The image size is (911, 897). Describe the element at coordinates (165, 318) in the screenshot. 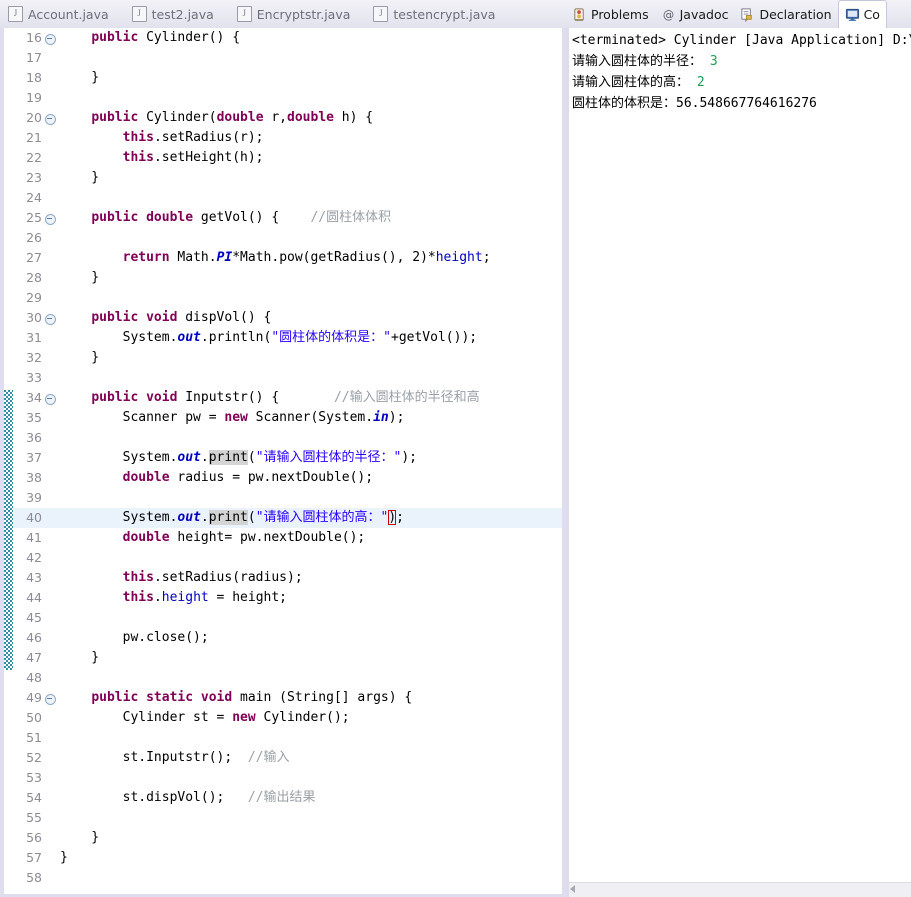

I see `code-text: public void dispVol() {` at that location.